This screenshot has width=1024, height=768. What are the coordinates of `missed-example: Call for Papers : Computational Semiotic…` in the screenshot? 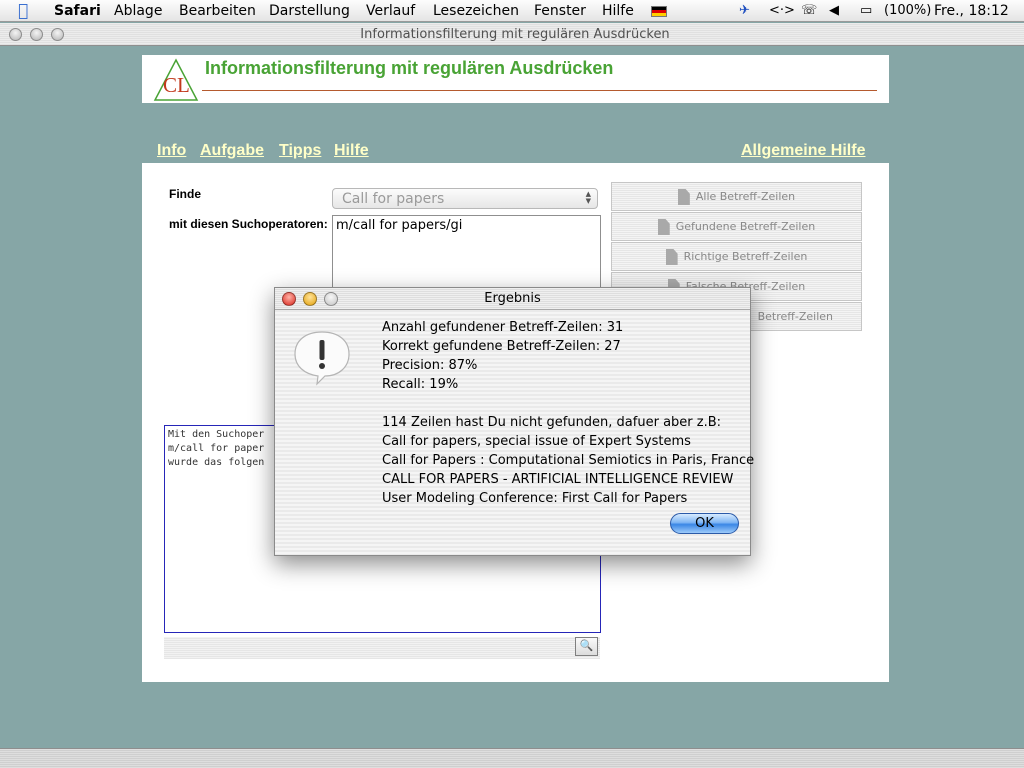 It's located at (568, 460).